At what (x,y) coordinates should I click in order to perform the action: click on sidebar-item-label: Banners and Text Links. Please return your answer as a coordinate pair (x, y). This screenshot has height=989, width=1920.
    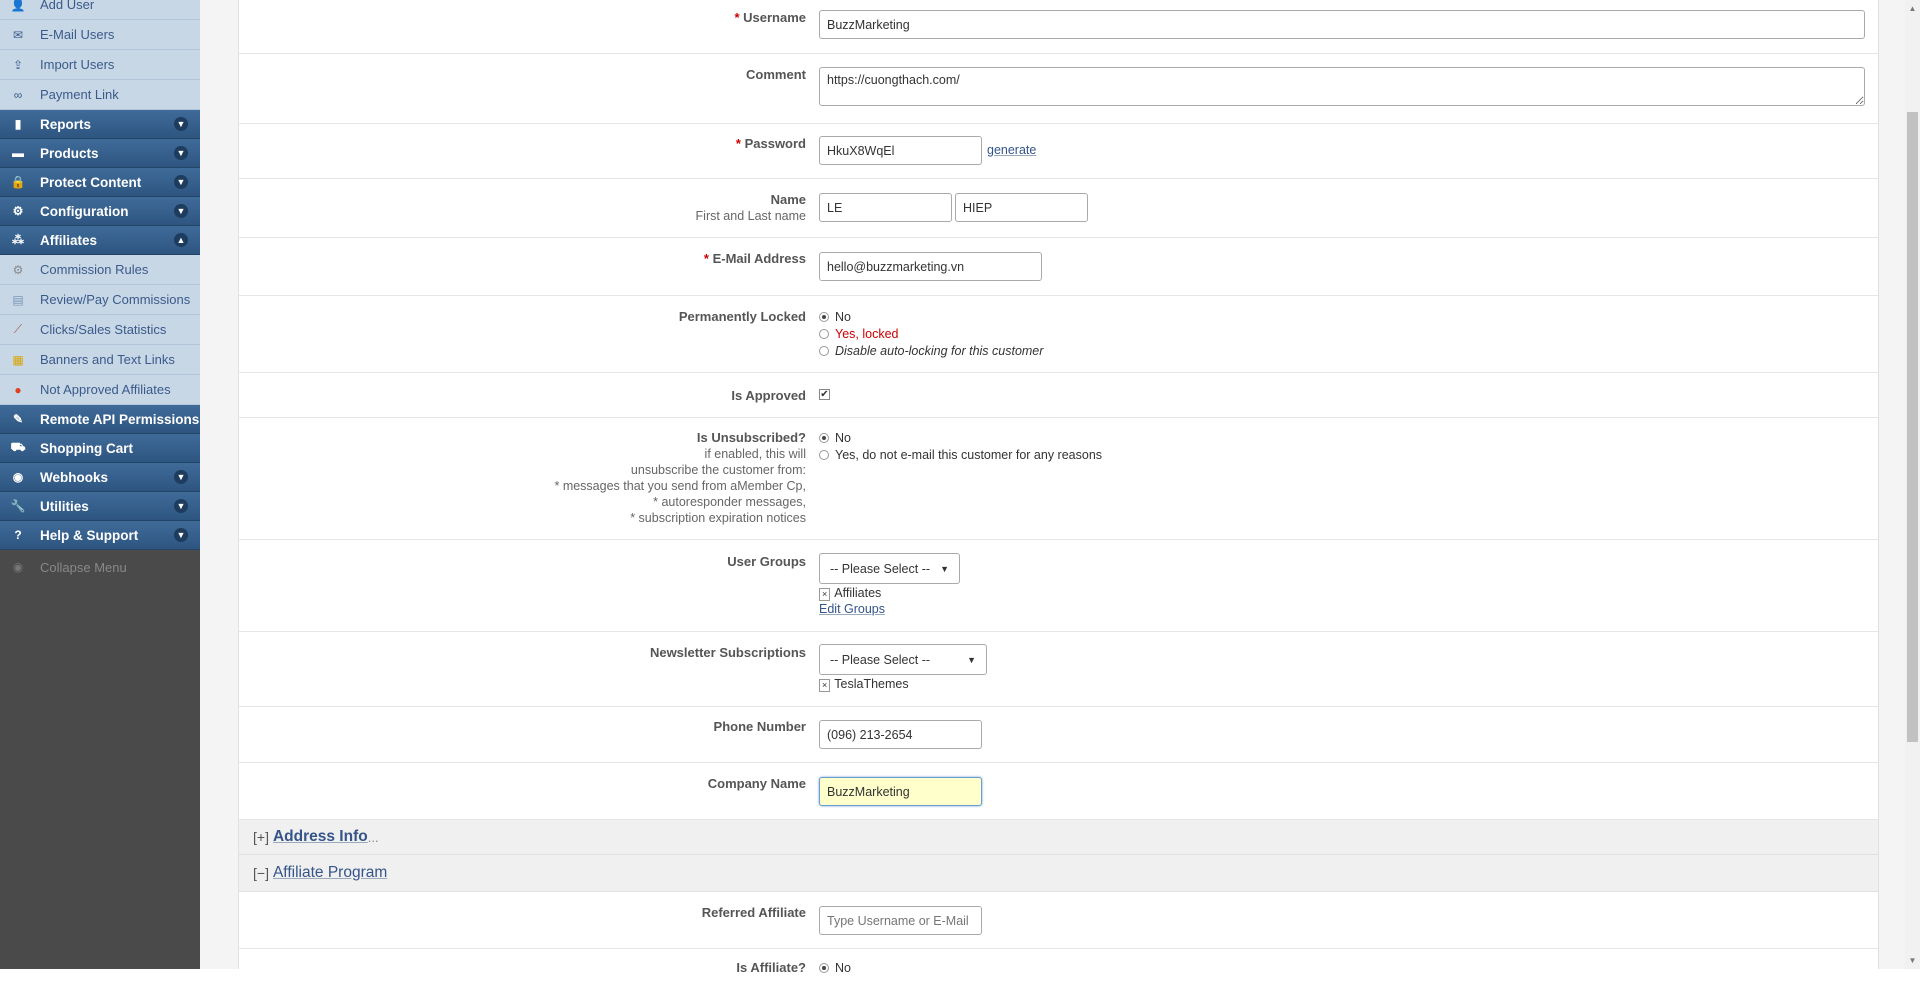
    Looking at the image, I should click on (107, 359).